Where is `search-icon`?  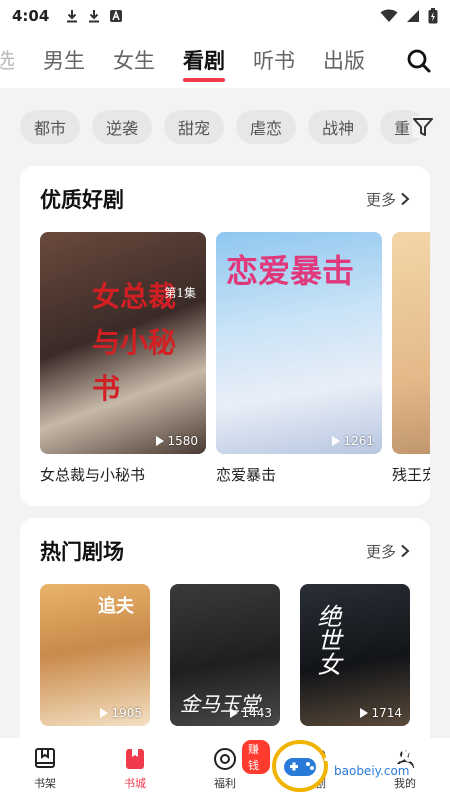
search-icon is located at coordinates (419, 61).